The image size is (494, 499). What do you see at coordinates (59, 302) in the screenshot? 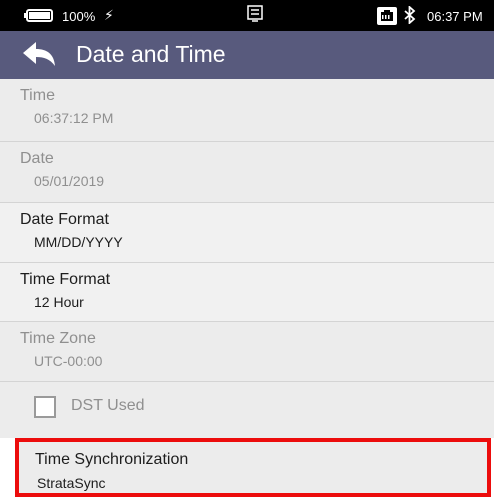
I see `time-format-value: 12 Hour` at bounding box center [59, 302].